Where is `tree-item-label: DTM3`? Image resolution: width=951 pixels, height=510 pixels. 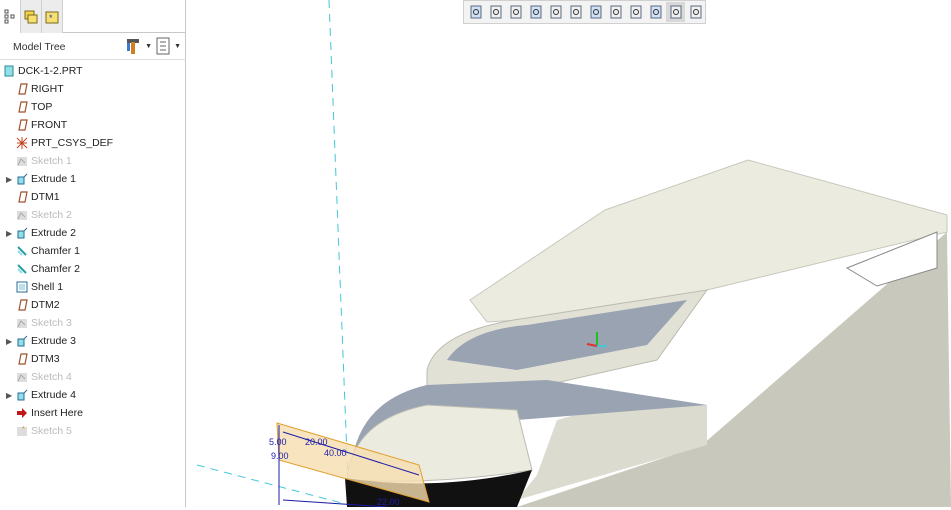
tree-item-label: DTM3 is located at coordinates (45, 359).